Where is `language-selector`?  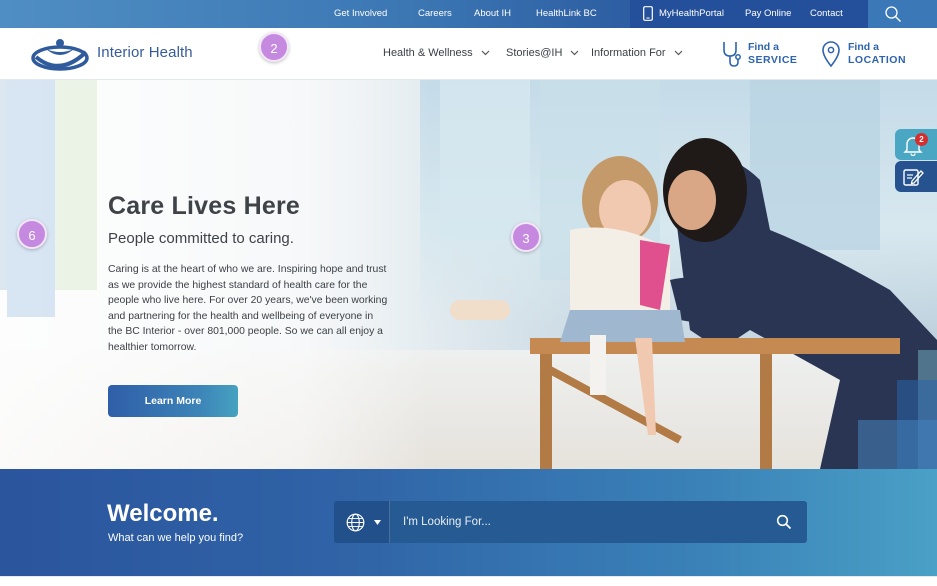
language-selector is located at coordinates (362, 522).